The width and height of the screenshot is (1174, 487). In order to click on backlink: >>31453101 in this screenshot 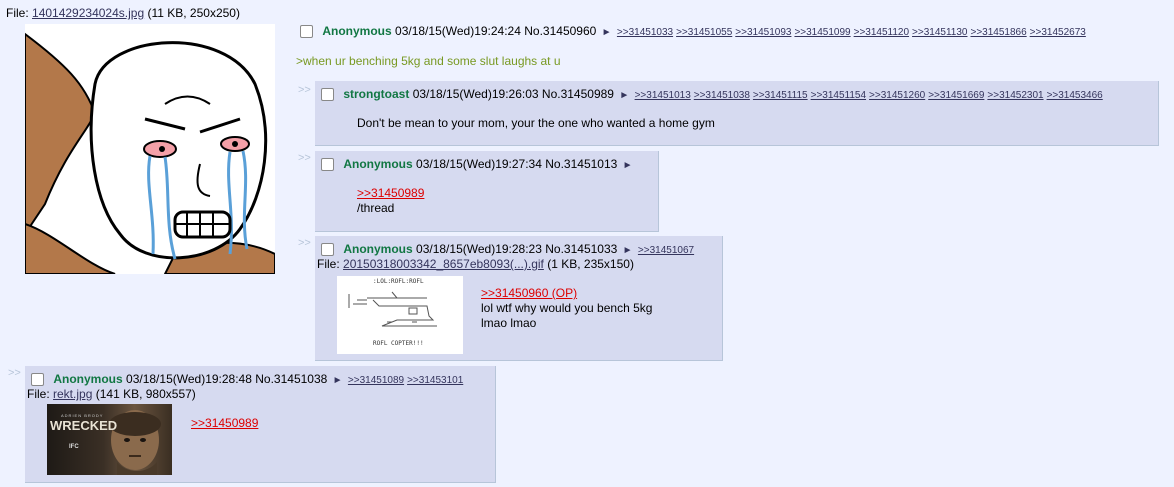, I will do `click(435, 380)`.